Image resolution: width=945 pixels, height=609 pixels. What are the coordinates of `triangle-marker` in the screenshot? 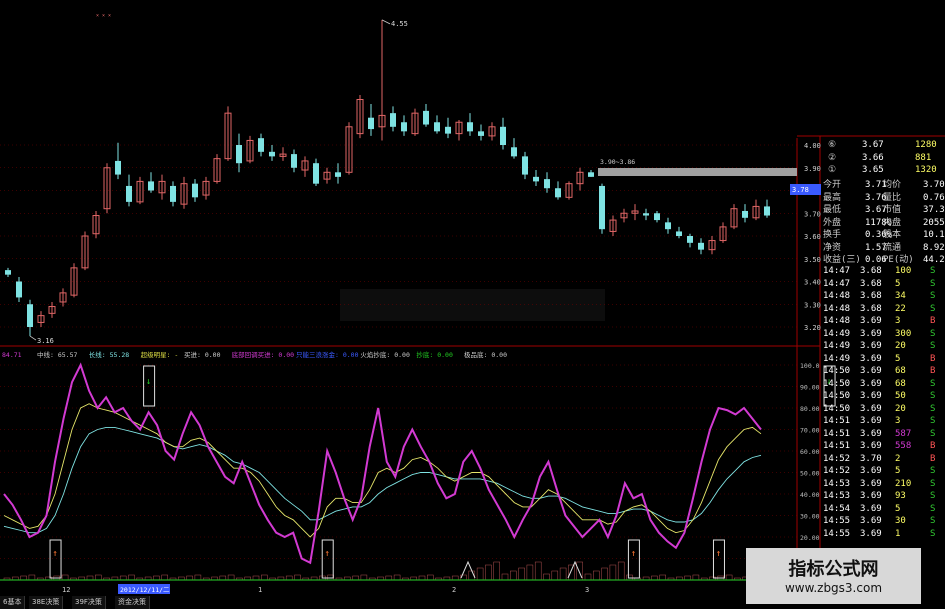 It's located at (575, 569).